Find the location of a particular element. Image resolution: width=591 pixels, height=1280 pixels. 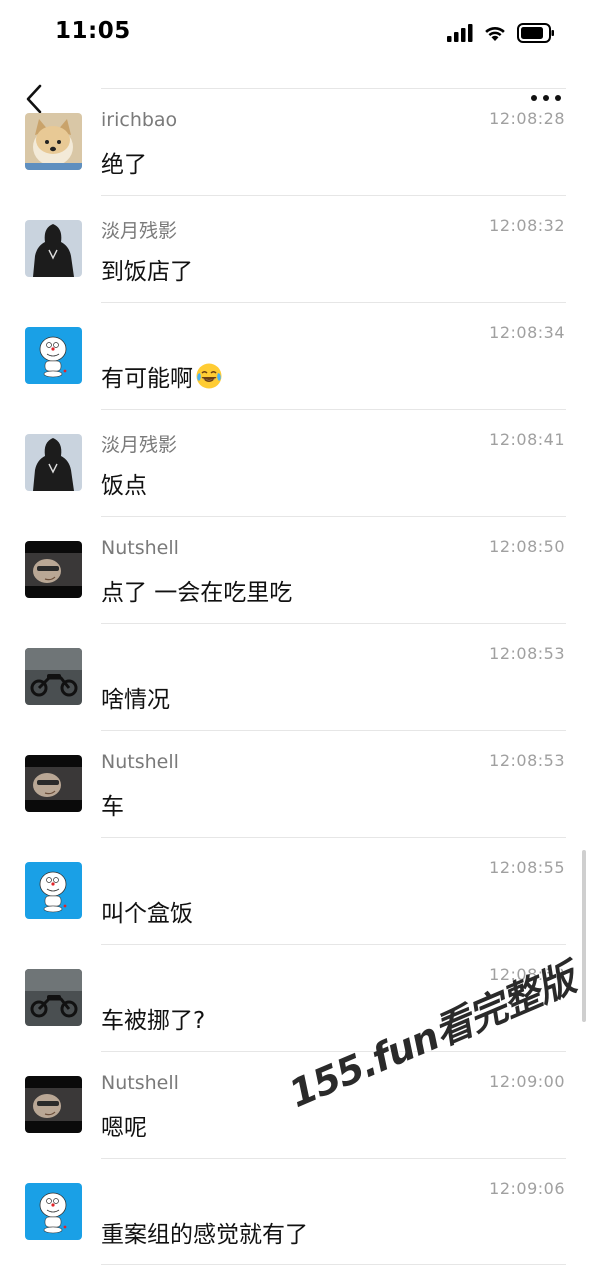

status-bar: 11:05 is located at coordinates (295, 33).